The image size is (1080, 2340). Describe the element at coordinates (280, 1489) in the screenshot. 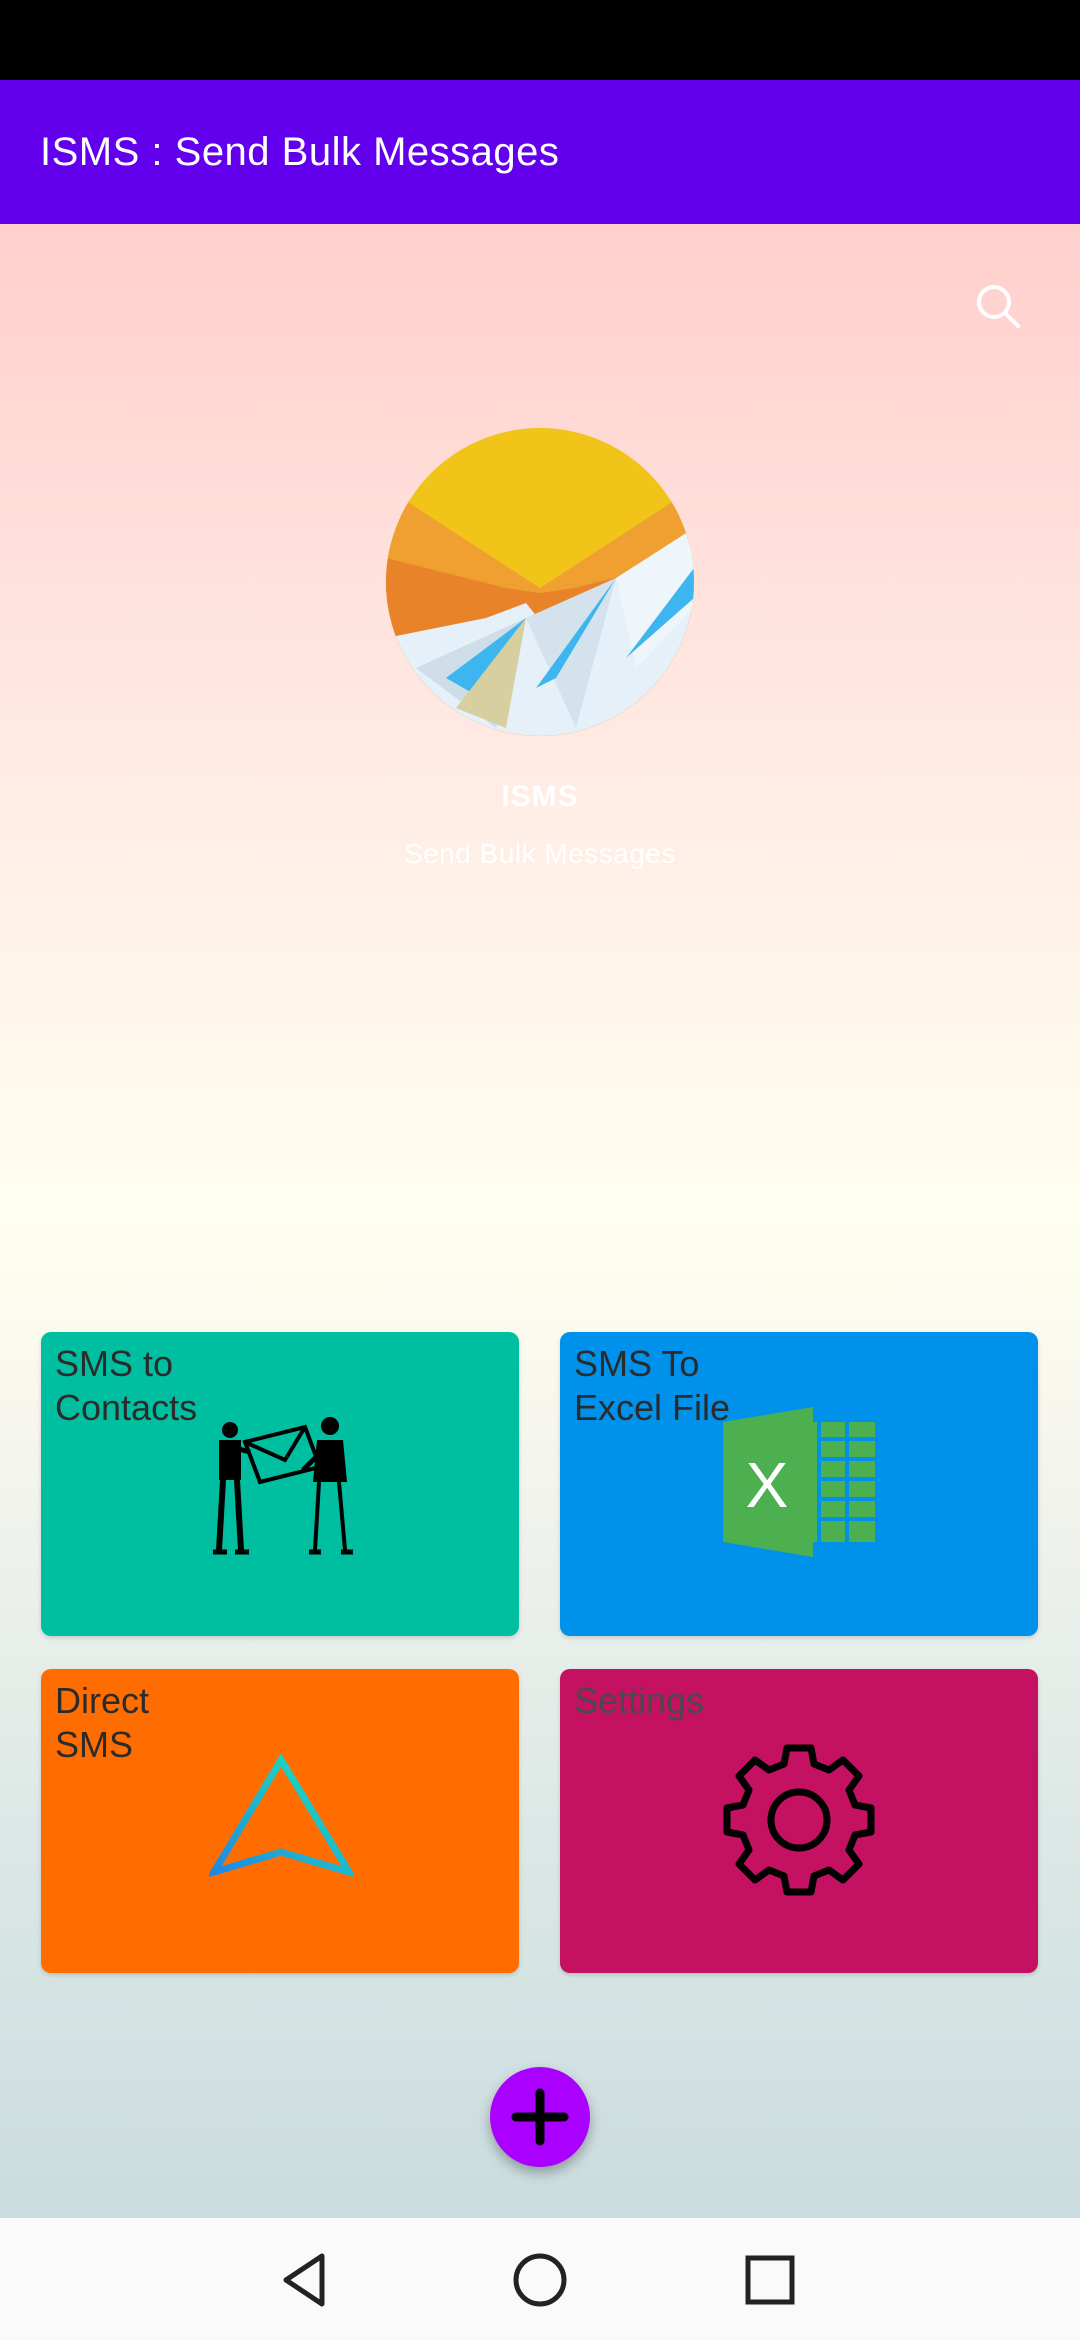

I see `people-carrying-envelope-icon` at that location.